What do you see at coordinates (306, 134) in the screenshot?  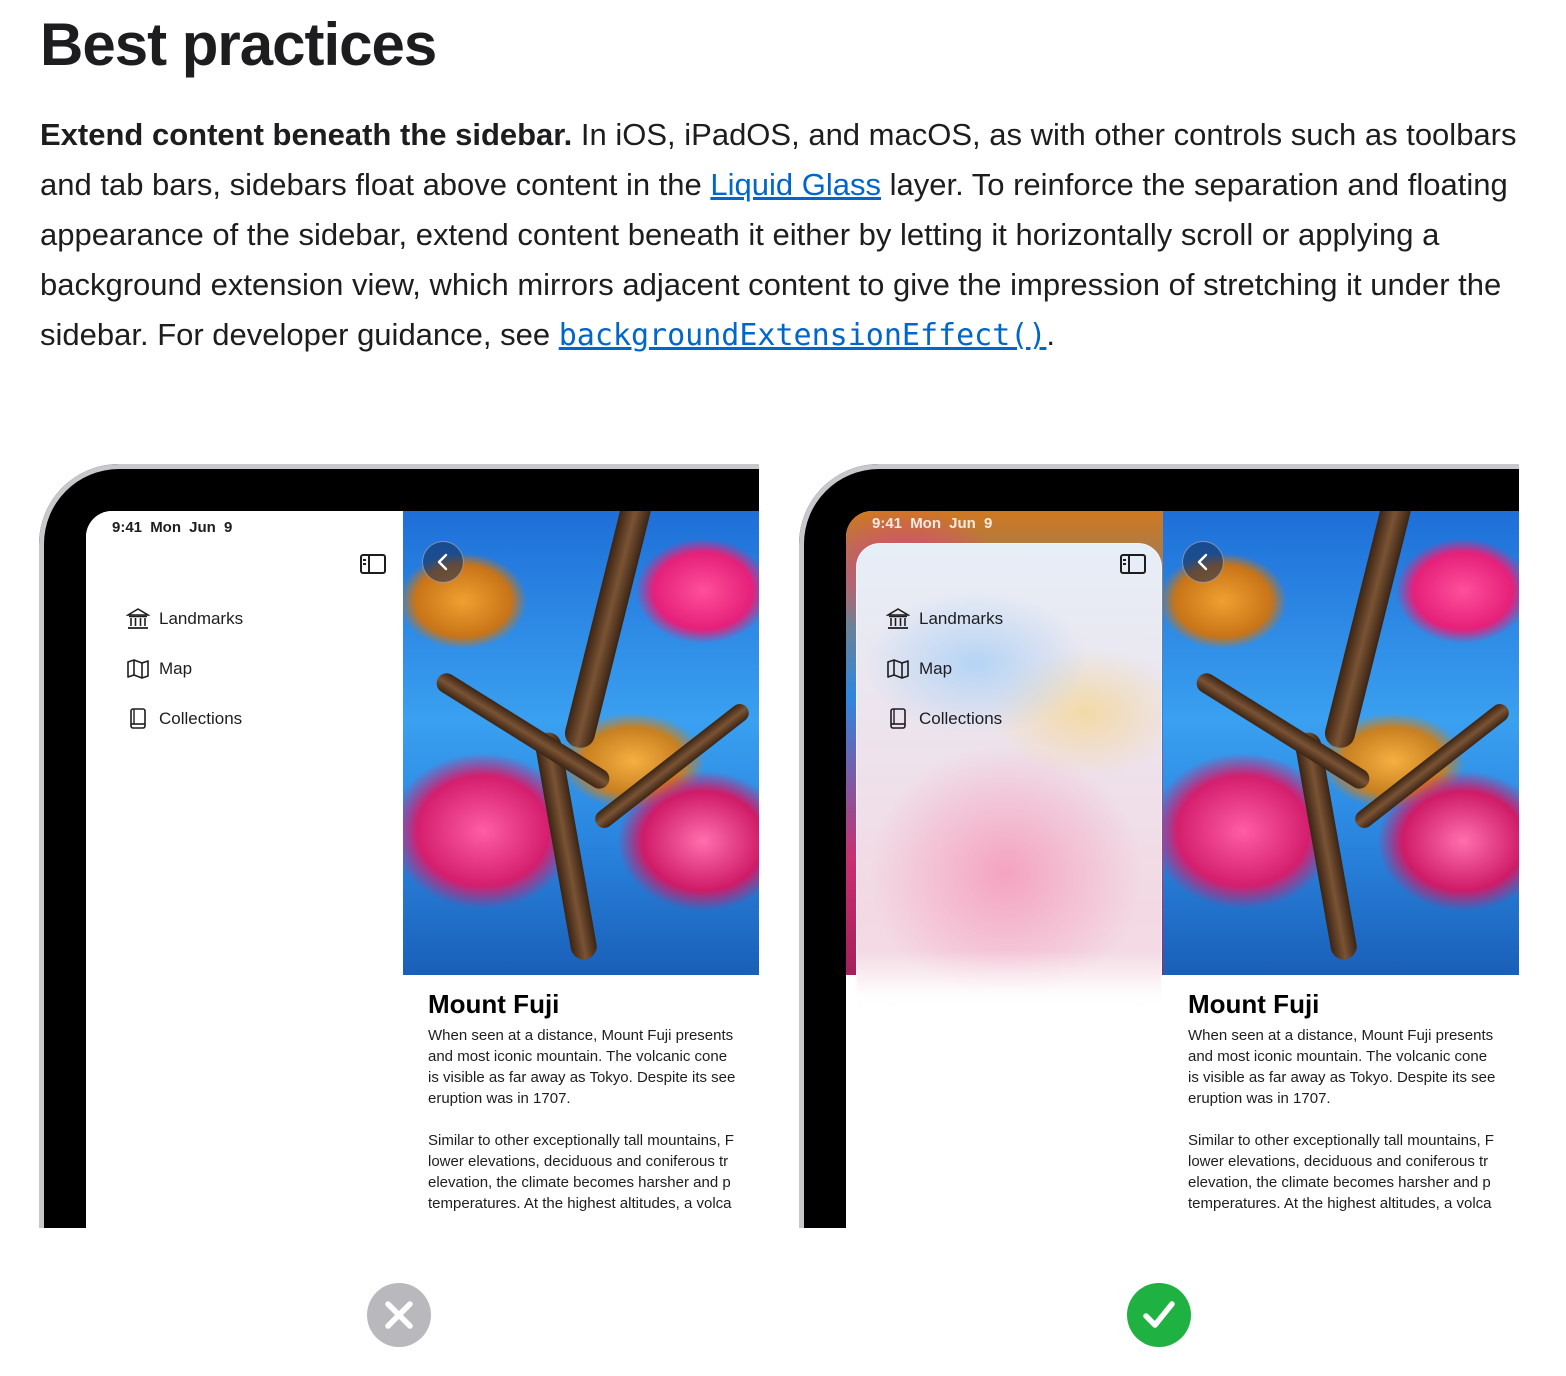 I see `lead-sentence: Extend content beneath the sidebar.` at bounding box center [306, 134].